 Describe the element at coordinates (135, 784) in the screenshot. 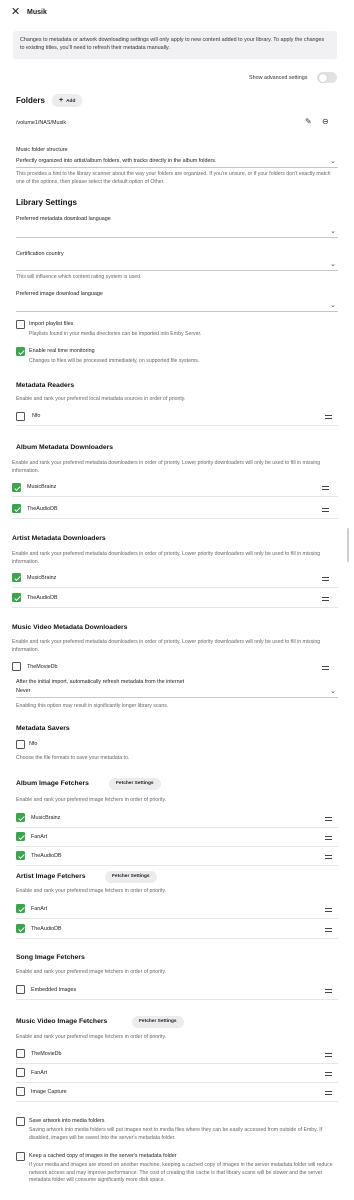

I see `album-fetcher-settings-button: Fetcher Settings` at that location.